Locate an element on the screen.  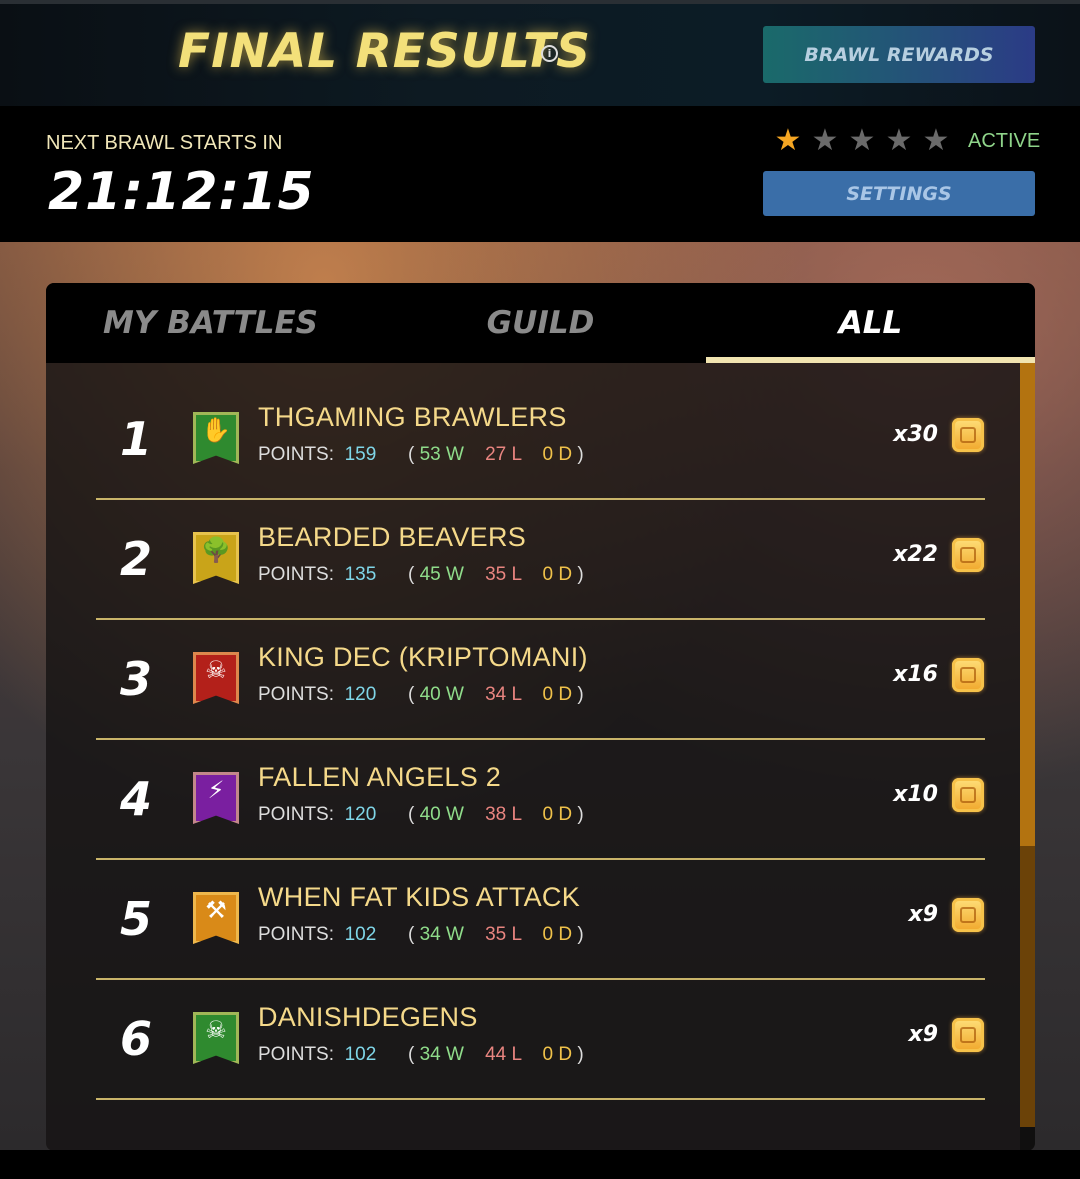
rank-number: 3 is located at coordinates (135, 679).